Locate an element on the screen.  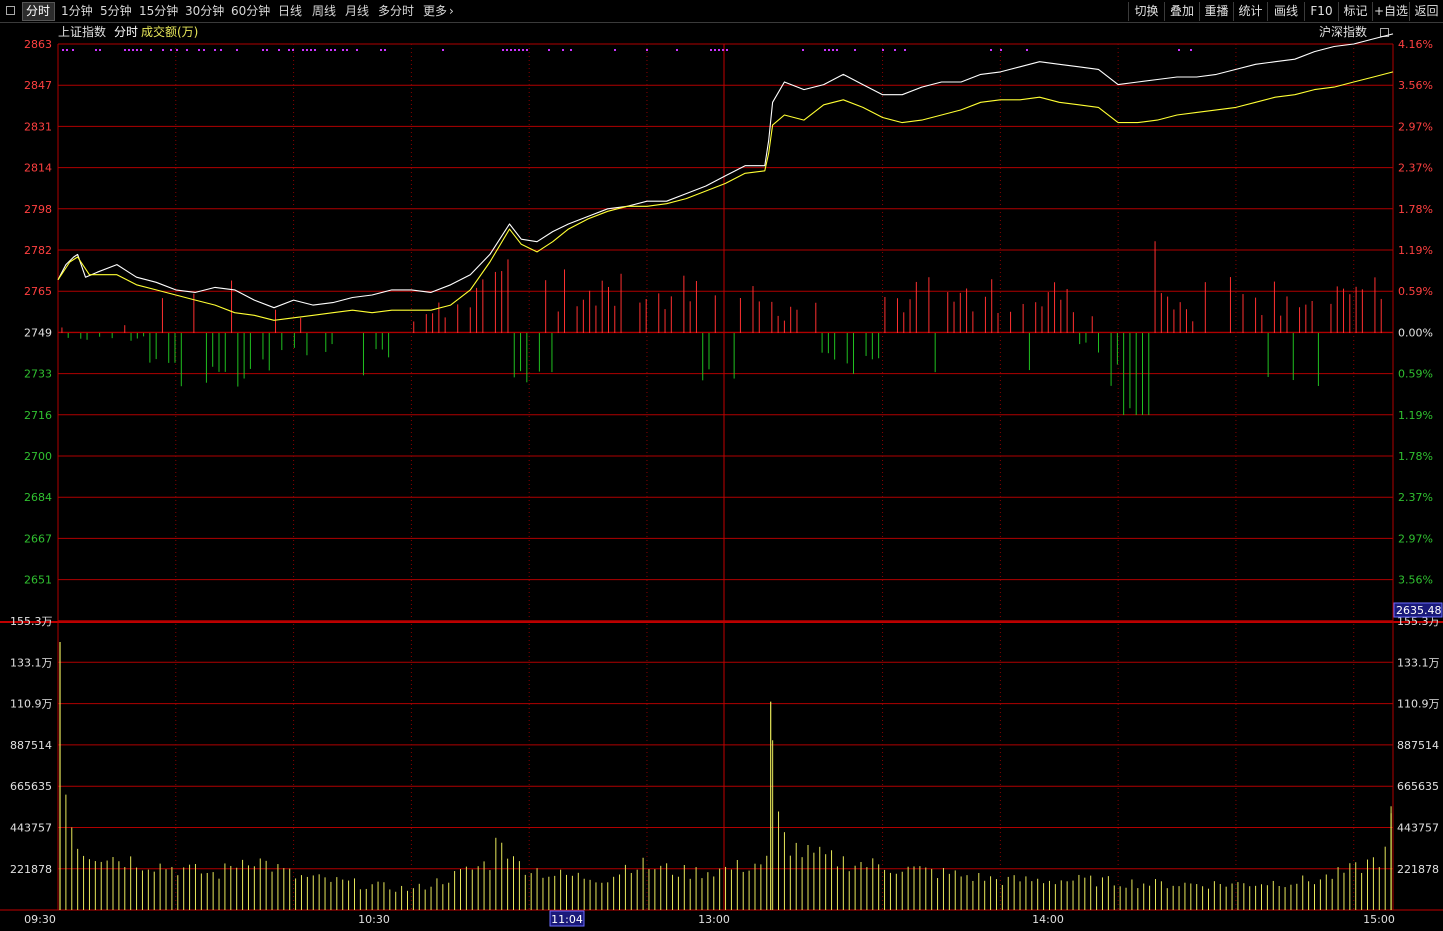
time-axis-label: 14:00 is located at coordinates (1048, 919).